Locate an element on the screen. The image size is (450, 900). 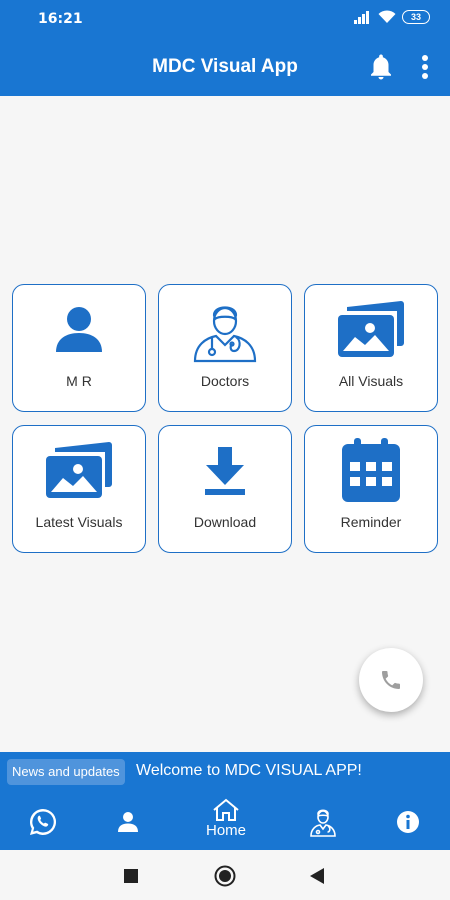
phone-icon is located at coordinates (391, 680).